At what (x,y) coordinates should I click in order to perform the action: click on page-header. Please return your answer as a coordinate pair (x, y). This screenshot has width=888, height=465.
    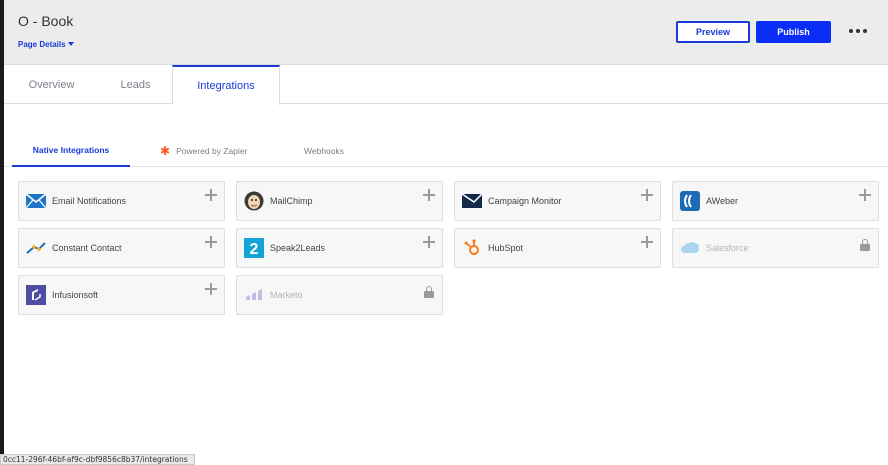
    Looking at the image, I should click on (444, 32).